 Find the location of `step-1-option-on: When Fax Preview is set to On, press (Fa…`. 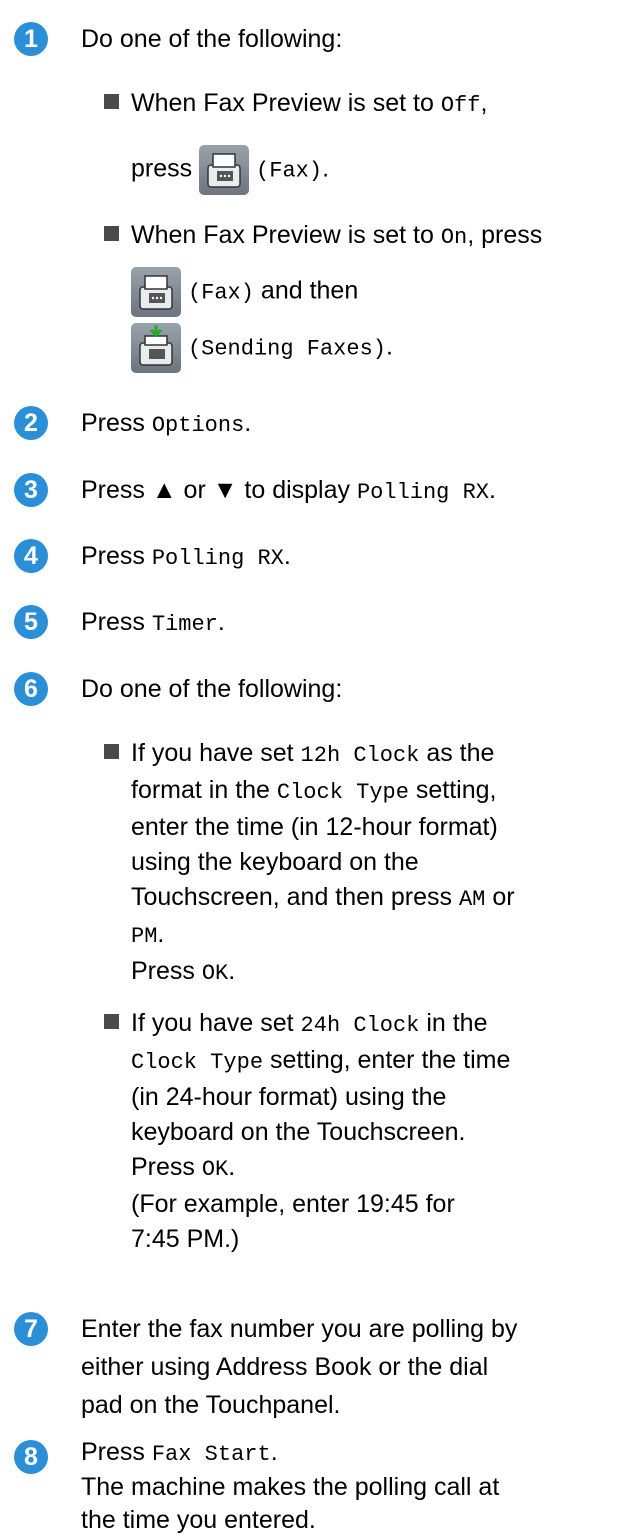

step-1-option-on: When Fax Preview is set to On, press (Fa… is located at coordinates (357, 295).